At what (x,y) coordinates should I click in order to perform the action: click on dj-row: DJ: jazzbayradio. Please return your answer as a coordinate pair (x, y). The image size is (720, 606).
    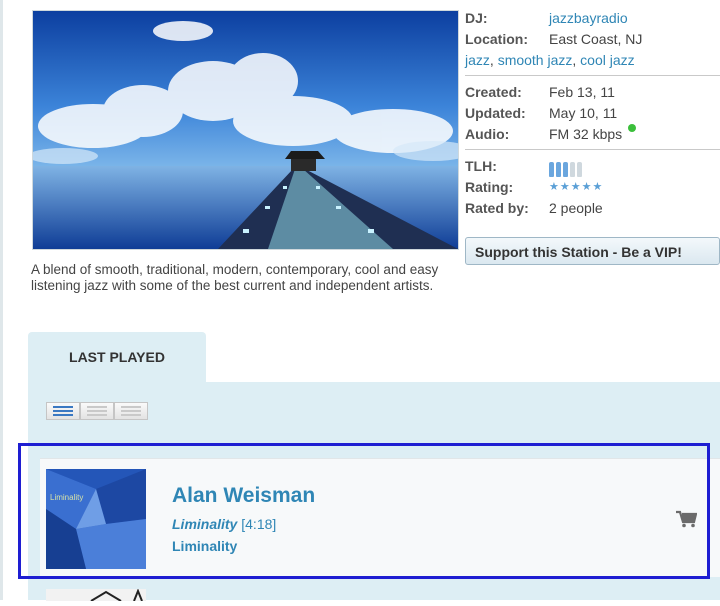
    Looking at the image, I should click on (592, 18).